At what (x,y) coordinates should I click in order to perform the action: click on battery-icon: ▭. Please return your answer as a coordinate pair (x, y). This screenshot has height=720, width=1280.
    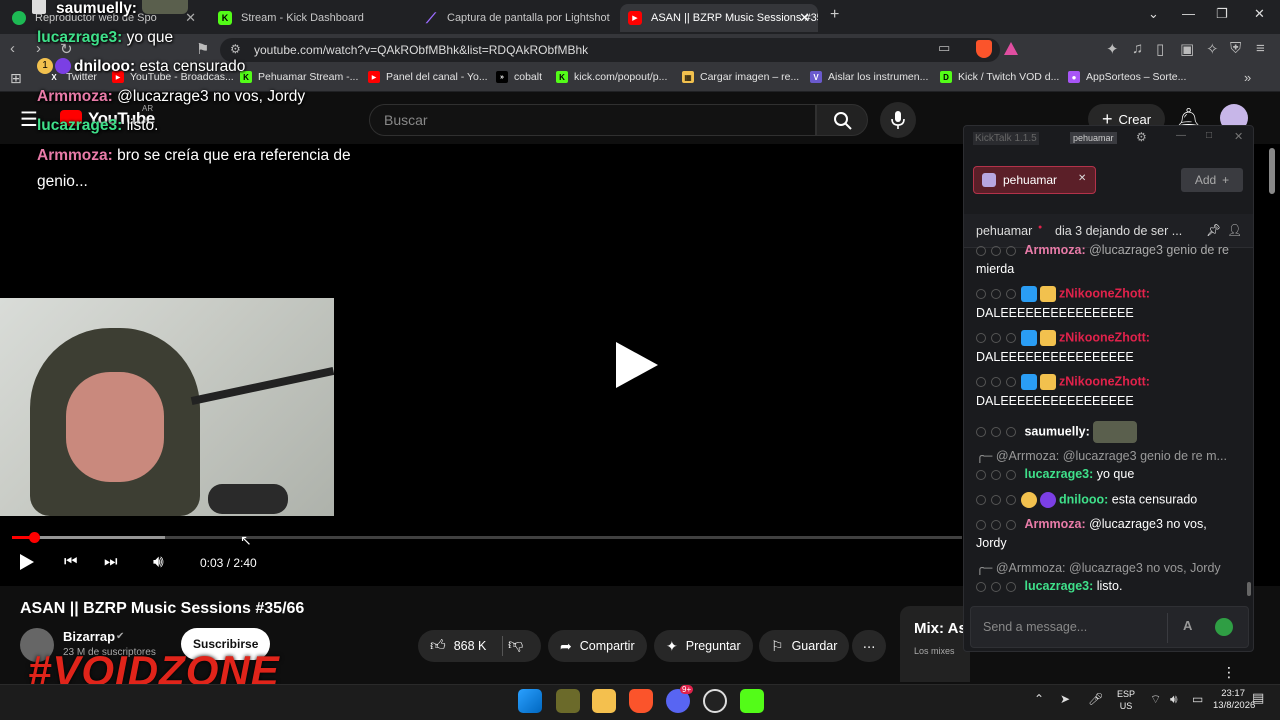
    Looking at the image, I should click on (1197, 699).